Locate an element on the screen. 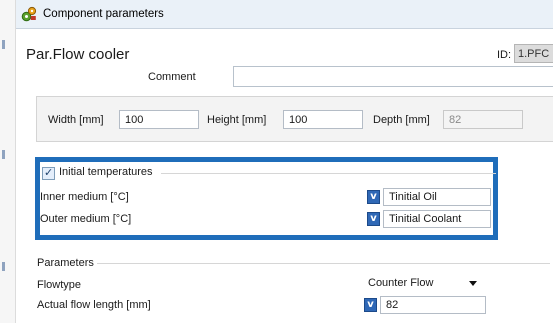  width-input: 100 is located at coordinates (159, 119).